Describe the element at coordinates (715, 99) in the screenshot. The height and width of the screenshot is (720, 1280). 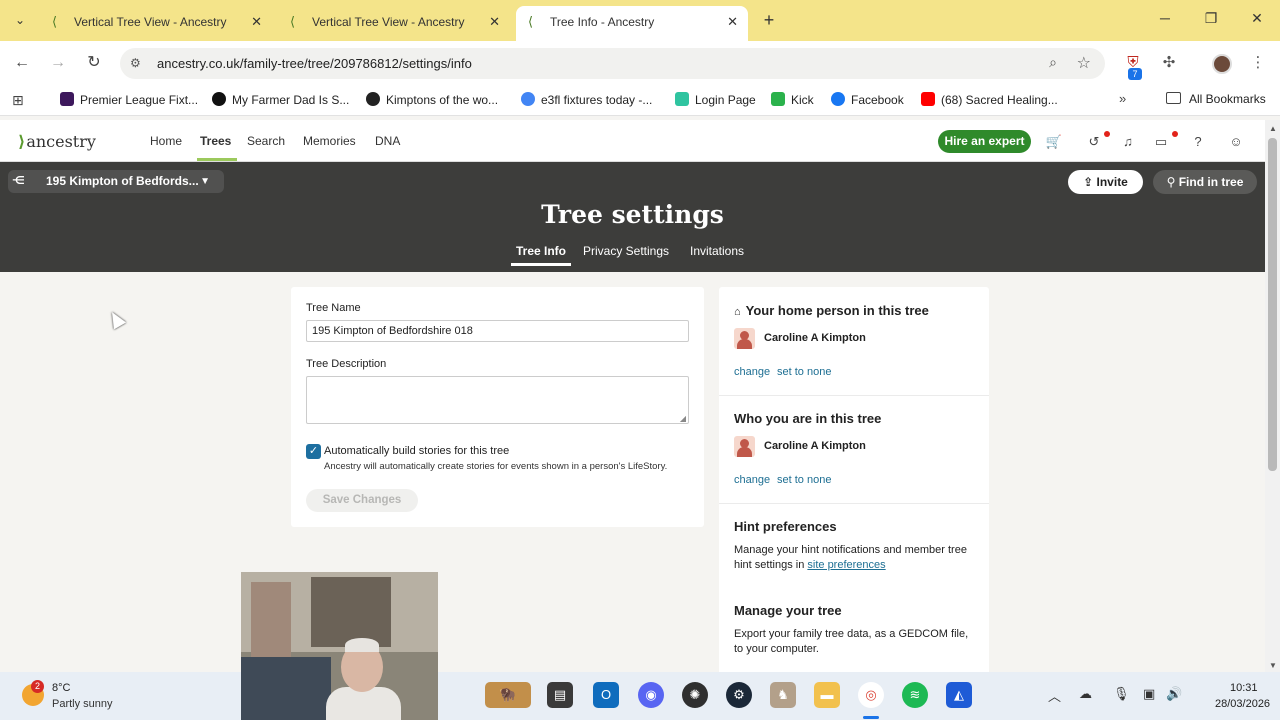
I see `bookmark-item: Login Page` at that location.